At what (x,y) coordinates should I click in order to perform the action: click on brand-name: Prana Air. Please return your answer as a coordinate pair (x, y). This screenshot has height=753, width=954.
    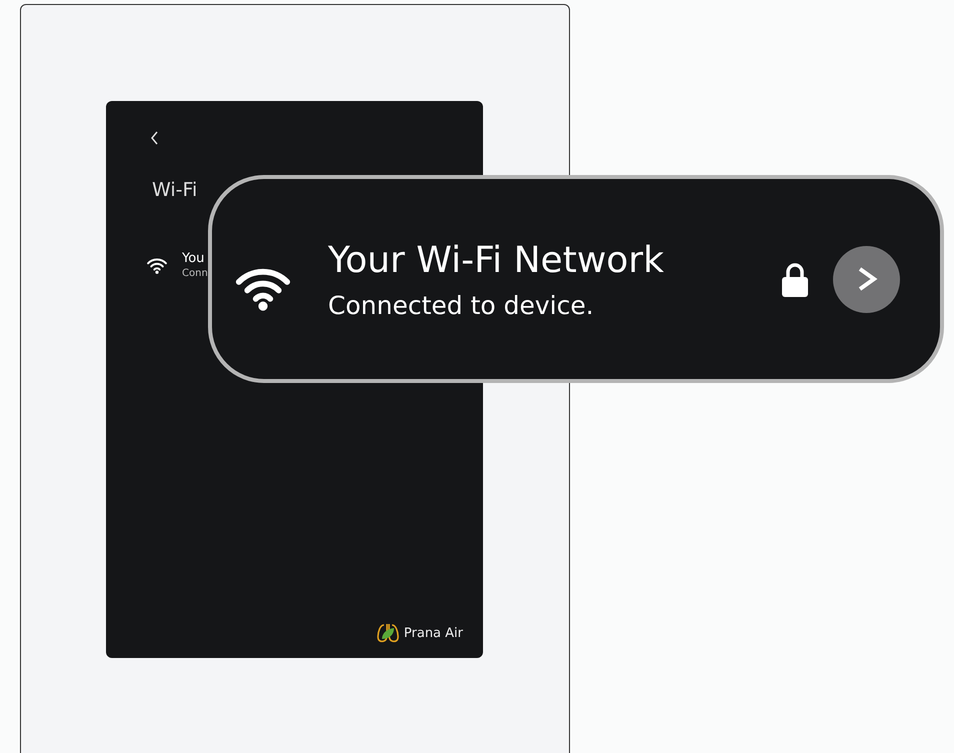
    Looking at the image, I should click on (433, 633).